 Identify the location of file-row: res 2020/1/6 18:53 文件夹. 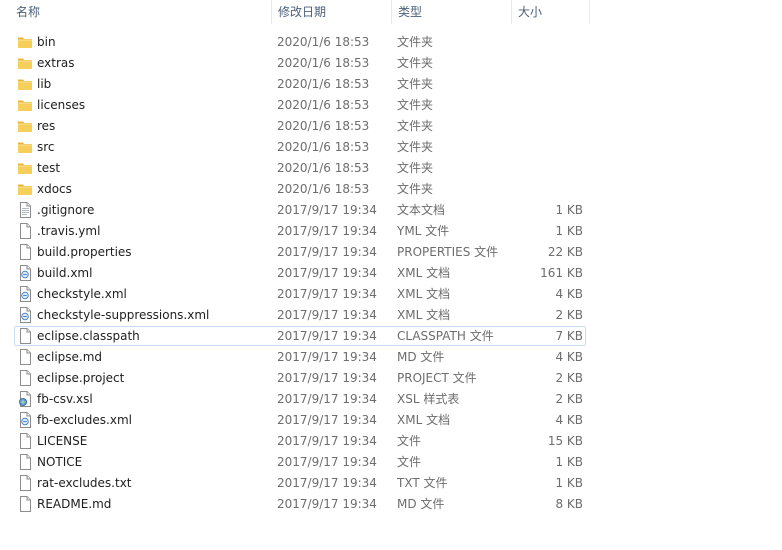
(300, 126).